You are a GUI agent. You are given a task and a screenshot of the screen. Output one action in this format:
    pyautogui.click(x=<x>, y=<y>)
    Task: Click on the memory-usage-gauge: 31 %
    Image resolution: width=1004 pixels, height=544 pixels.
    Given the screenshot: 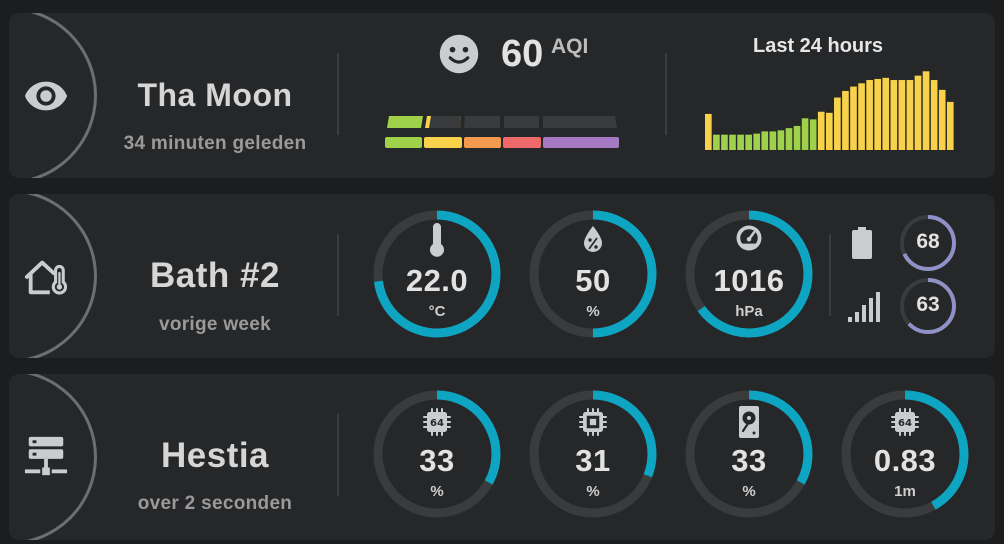 What is the action you would take?
    pyautogui.click(x=593, y=454)
    